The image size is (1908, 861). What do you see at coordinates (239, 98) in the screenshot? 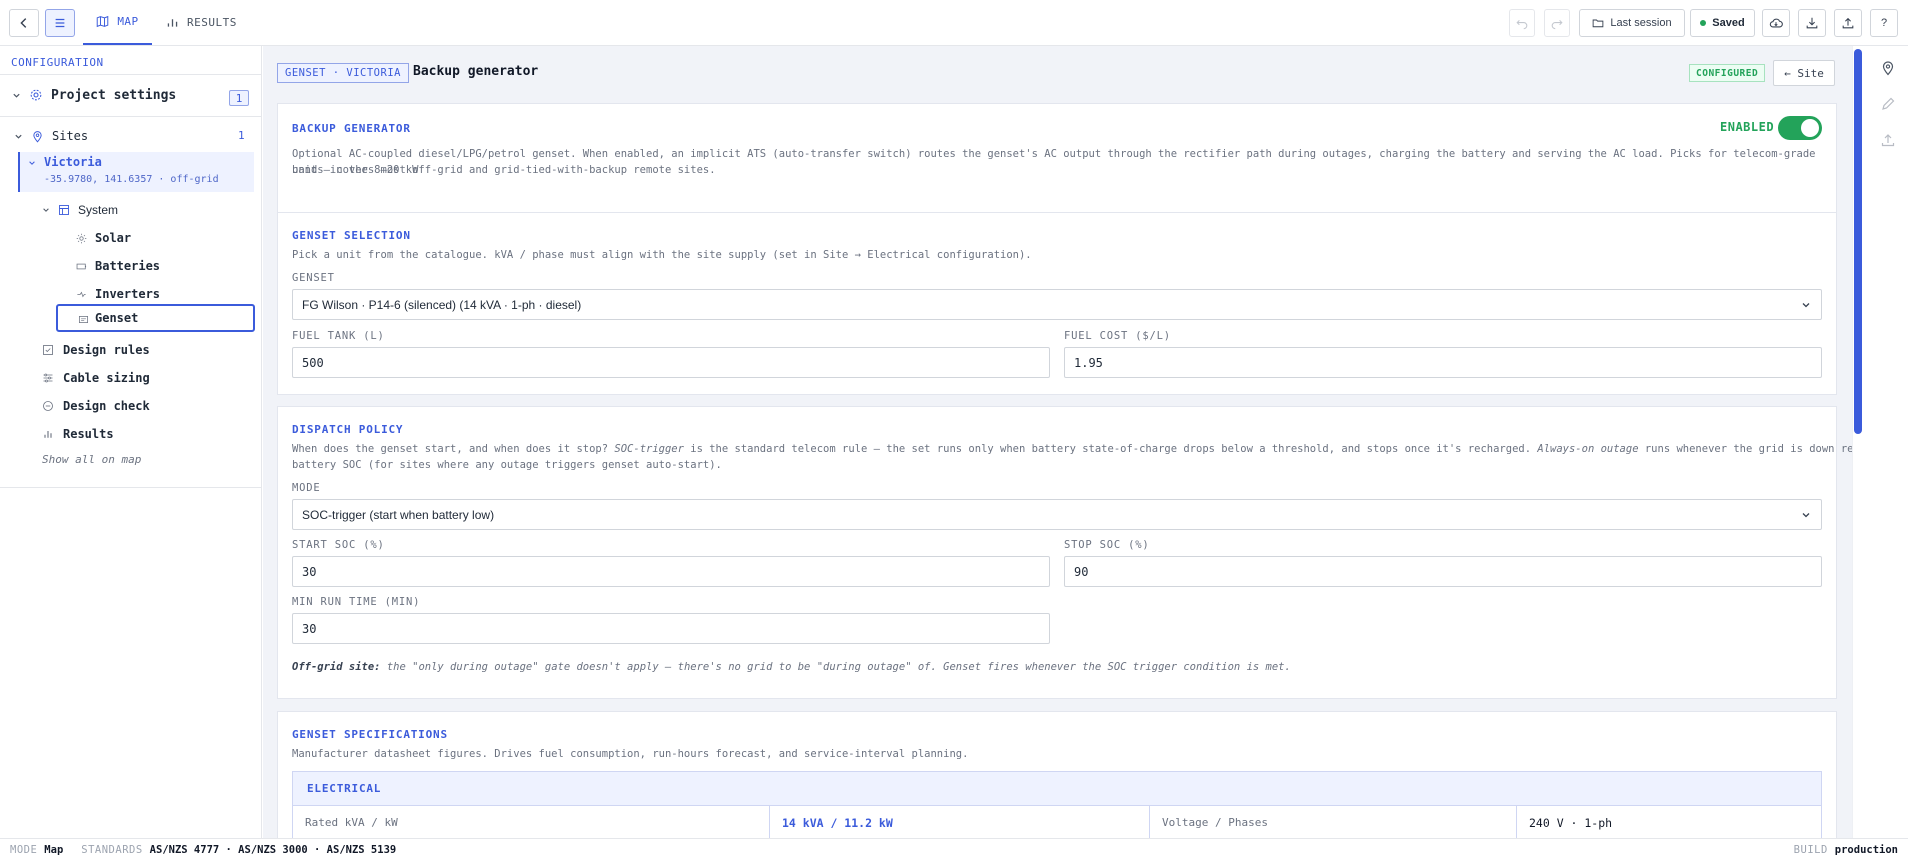
I see `project-settings-count: 1` at bounding box center [239, 98].